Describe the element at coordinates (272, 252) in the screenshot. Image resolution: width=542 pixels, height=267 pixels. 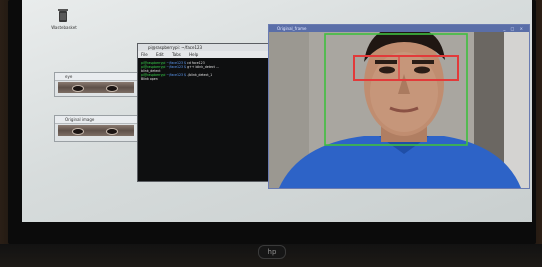
I see `hp-logo: hp` at that location.